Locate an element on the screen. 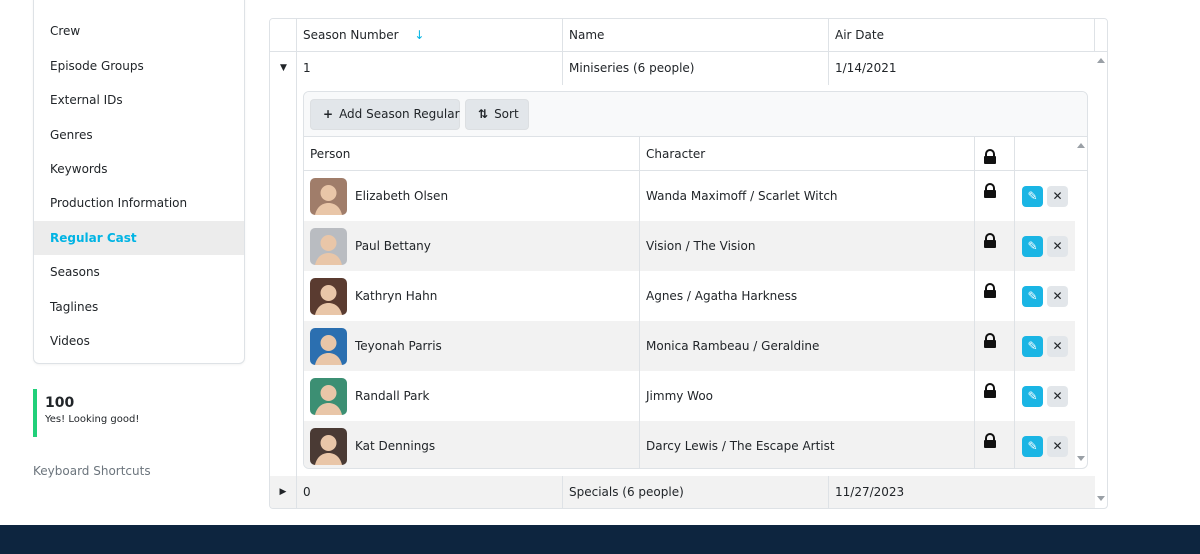  season-air-date-cell: 11/27/2023 is located at coordinates (870, 492).